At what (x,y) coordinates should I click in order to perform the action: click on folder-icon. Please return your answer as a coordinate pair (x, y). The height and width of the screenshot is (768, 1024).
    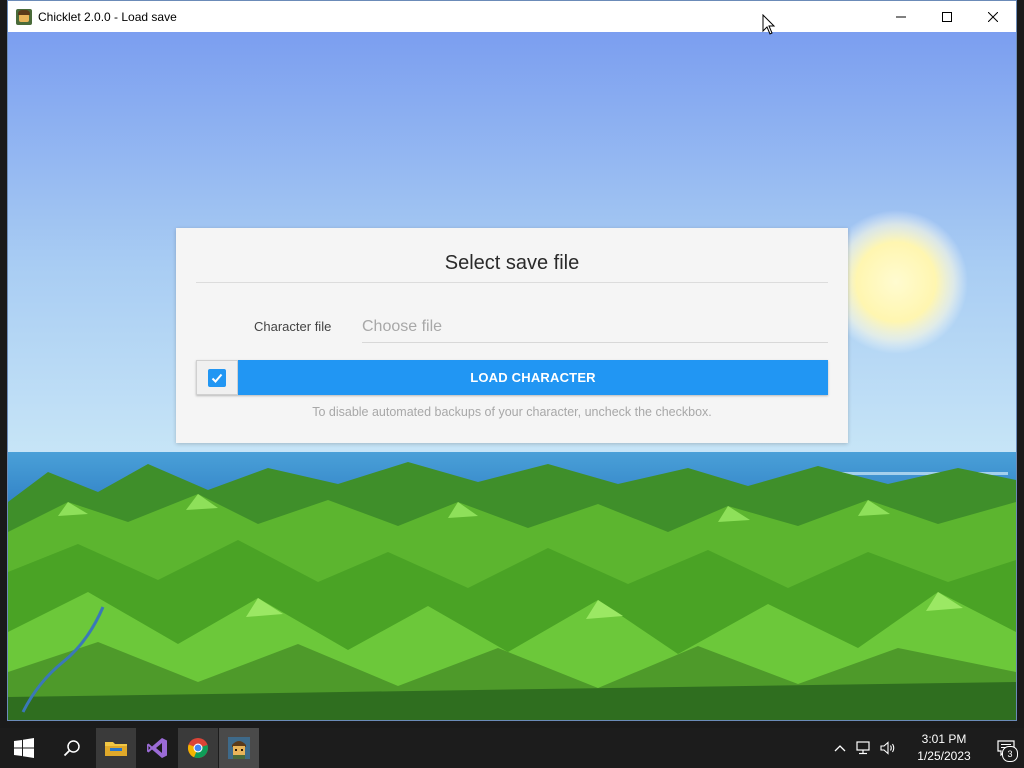
    Looking at the image, I should click on (116, 749).